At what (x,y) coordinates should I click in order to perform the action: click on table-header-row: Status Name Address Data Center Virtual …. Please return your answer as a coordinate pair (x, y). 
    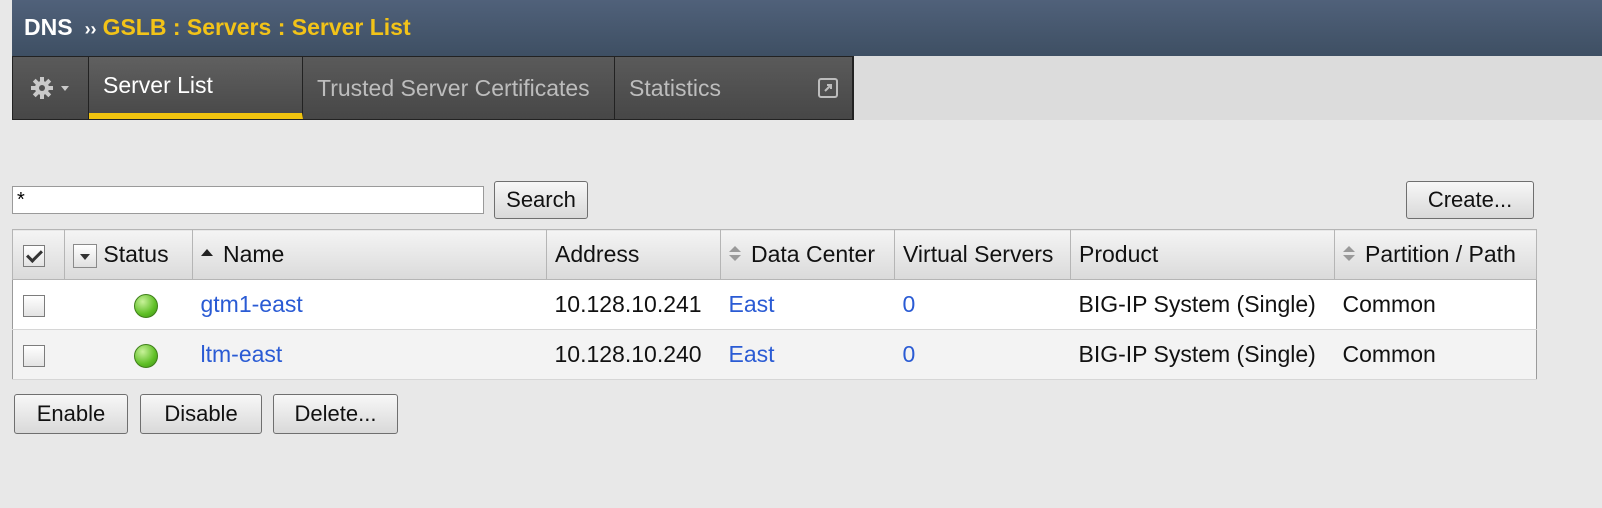
    Looking at the image, I should click on (774, 254).